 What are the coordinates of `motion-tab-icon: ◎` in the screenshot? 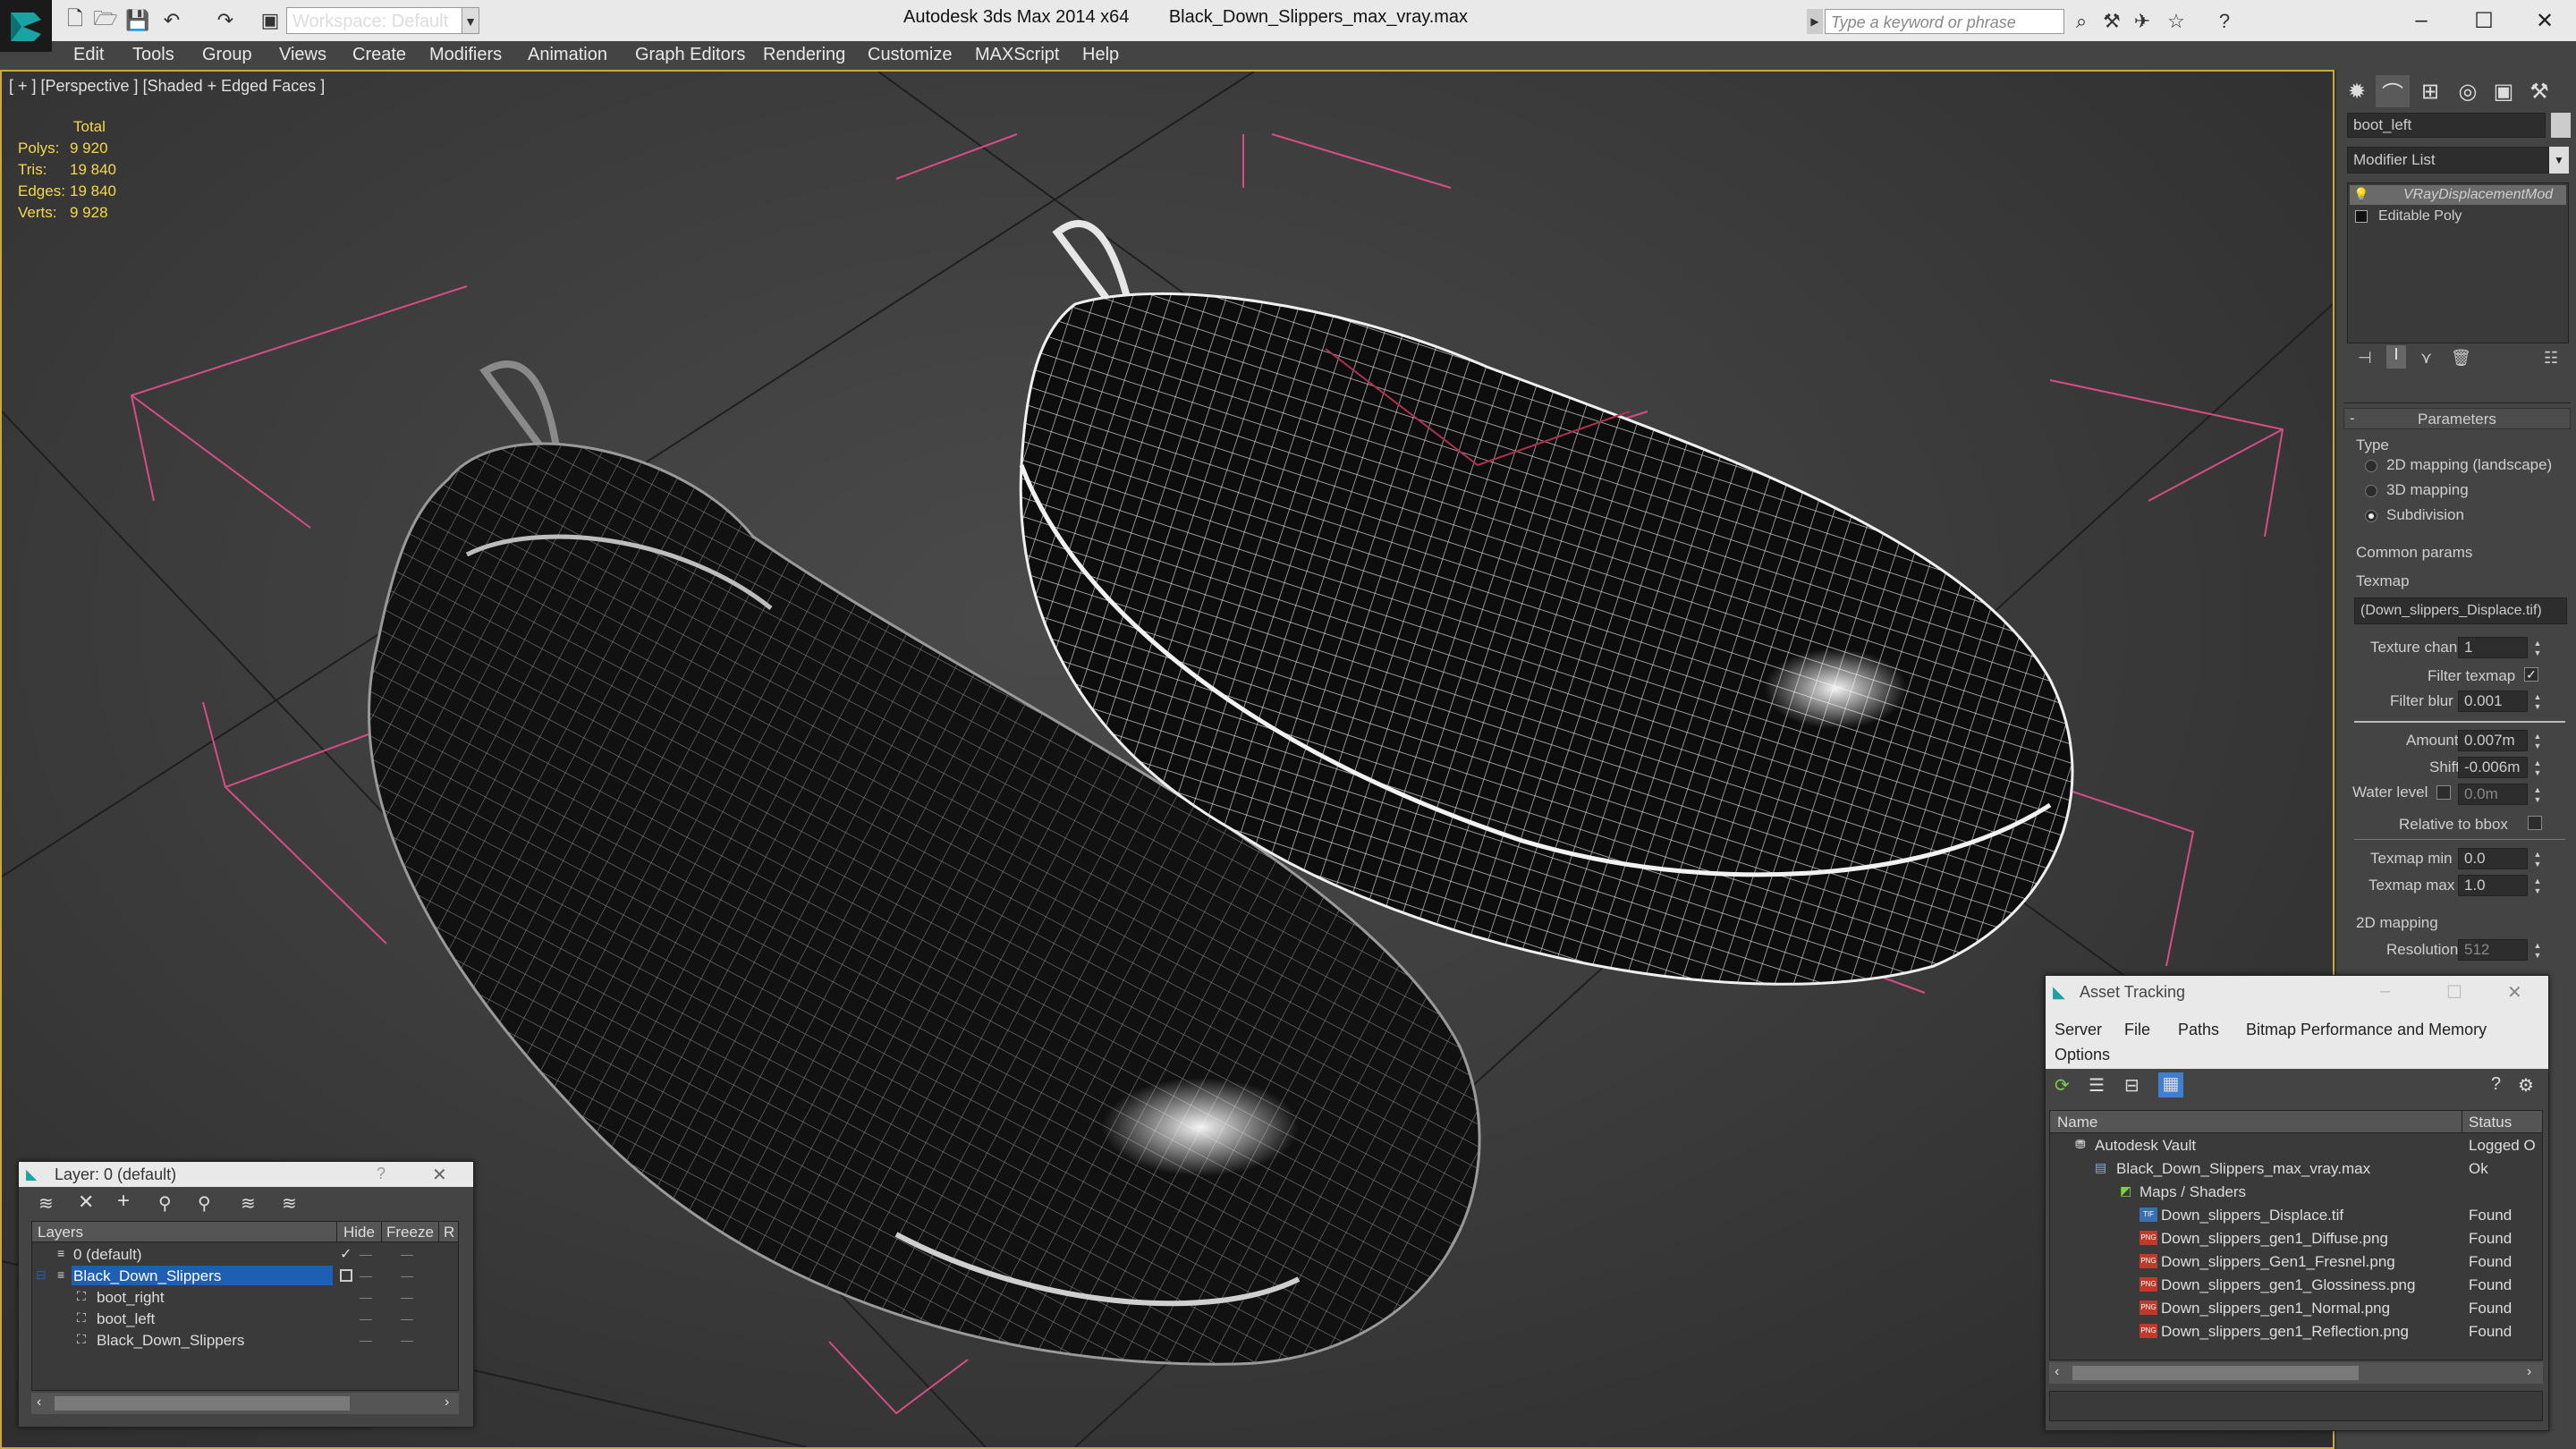 It's located at (2468, 91).